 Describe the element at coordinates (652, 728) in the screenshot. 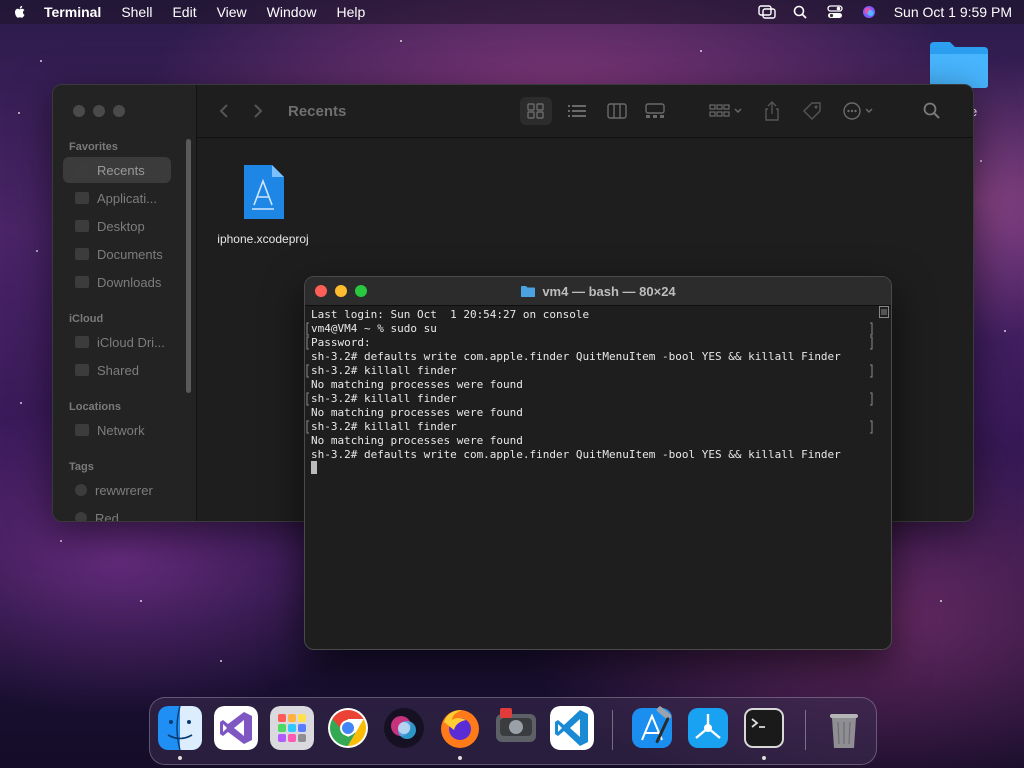

I see `xcode-icon` at that location.